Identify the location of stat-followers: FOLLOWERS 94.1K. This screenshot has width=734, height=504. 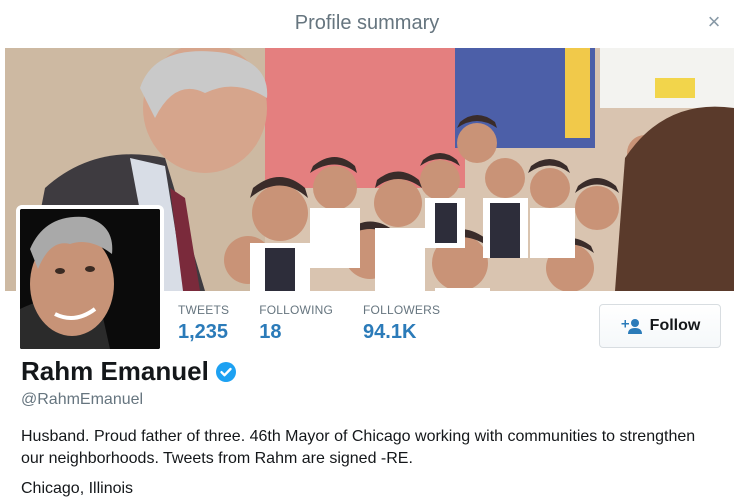
(401, 323).